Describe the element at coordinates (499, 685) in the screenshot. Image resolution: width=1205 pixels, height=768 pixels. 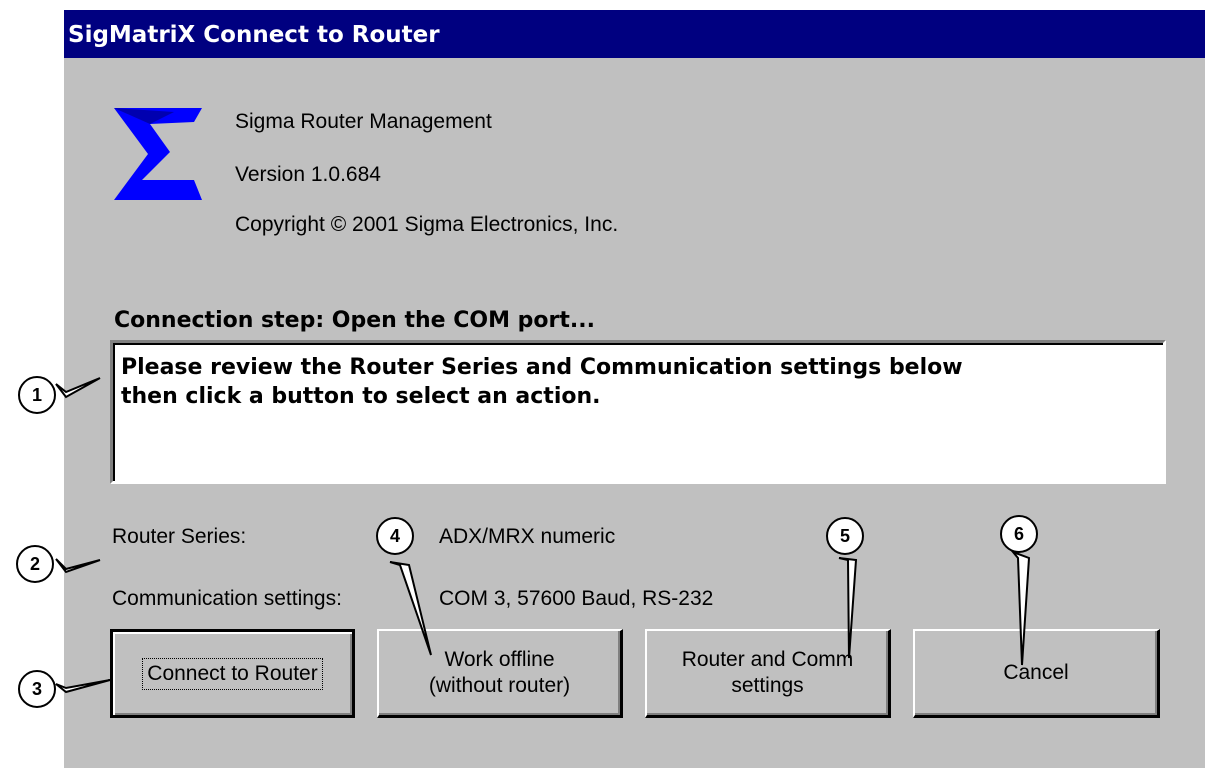
I see `work-offline-line2: (without router)` at that location.